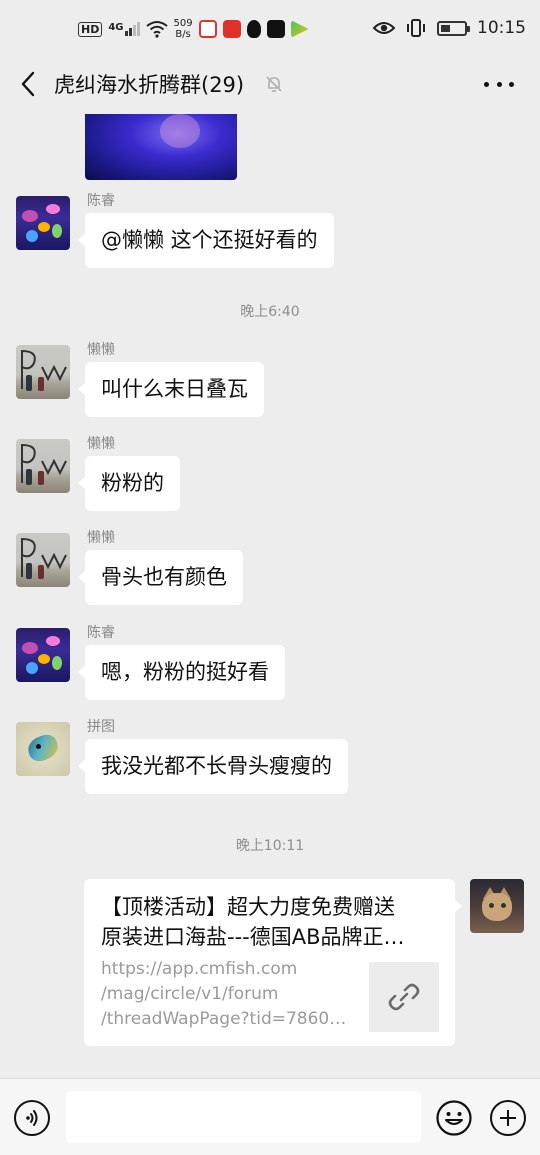 The image size is (540, 1155). I want to click on chat-header: 虎纠海水折腾群(29), so click(270, 84).